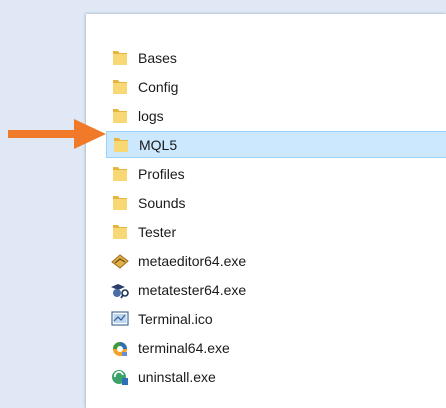 Image resolution: width=446 pixels, height=408 pixels. Describe the element at coordinates (276, 231) in the screenshot. I see `list-item-tester: Tester` at that location.